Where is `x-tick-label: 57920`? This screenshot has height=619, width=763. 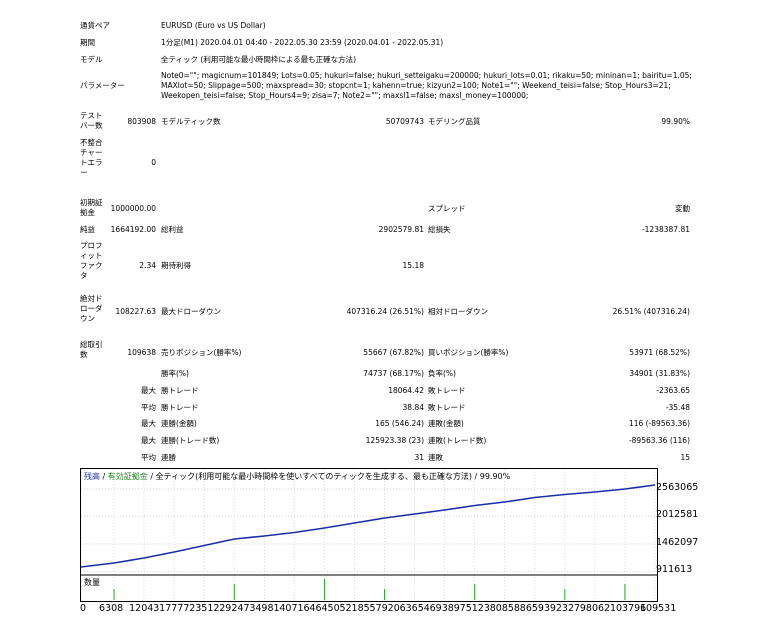
x-tick-label: 57920 is located at coordinates (384, 608).